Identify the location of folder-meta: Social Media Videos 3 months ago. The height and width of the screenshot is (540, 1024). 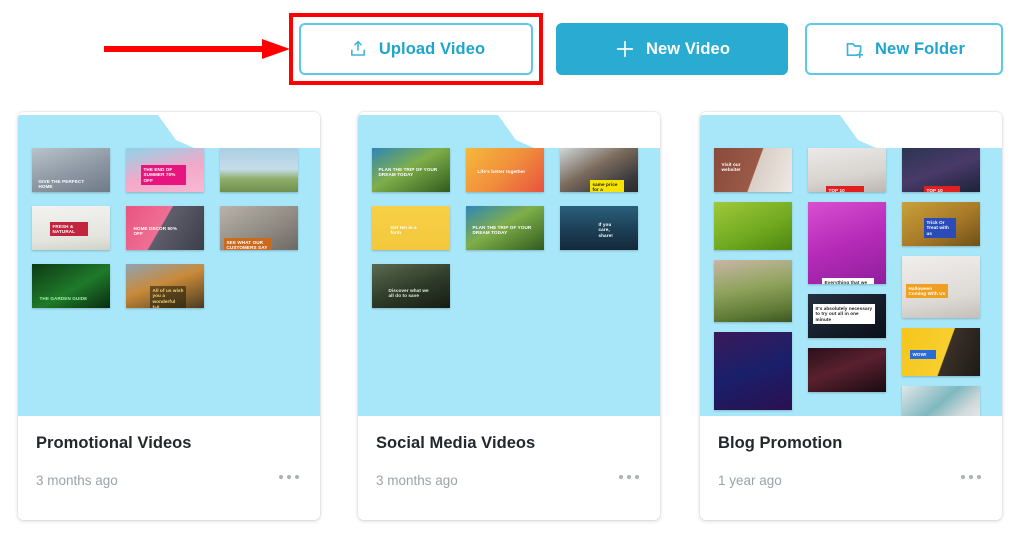
(509, 468).